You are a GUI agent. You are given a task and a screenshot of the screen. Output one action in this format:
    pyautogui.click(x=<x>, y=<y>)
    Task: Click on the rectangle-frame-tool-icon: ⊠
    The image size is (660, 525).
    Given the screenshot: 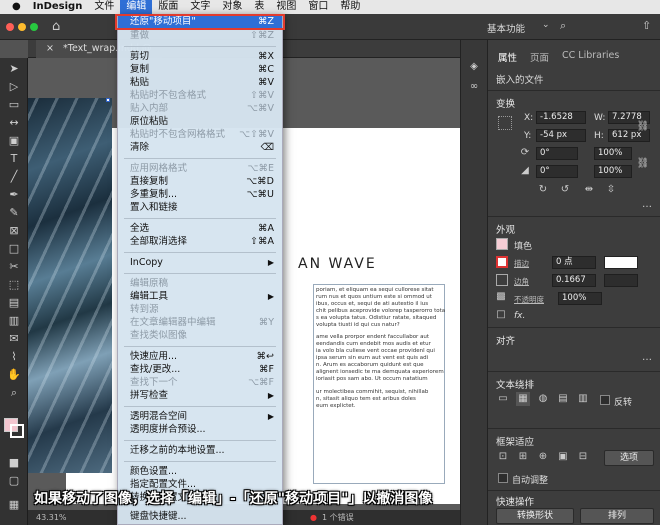 What is the action you would take?
    pyautogui.click(x=14, y=231)
    